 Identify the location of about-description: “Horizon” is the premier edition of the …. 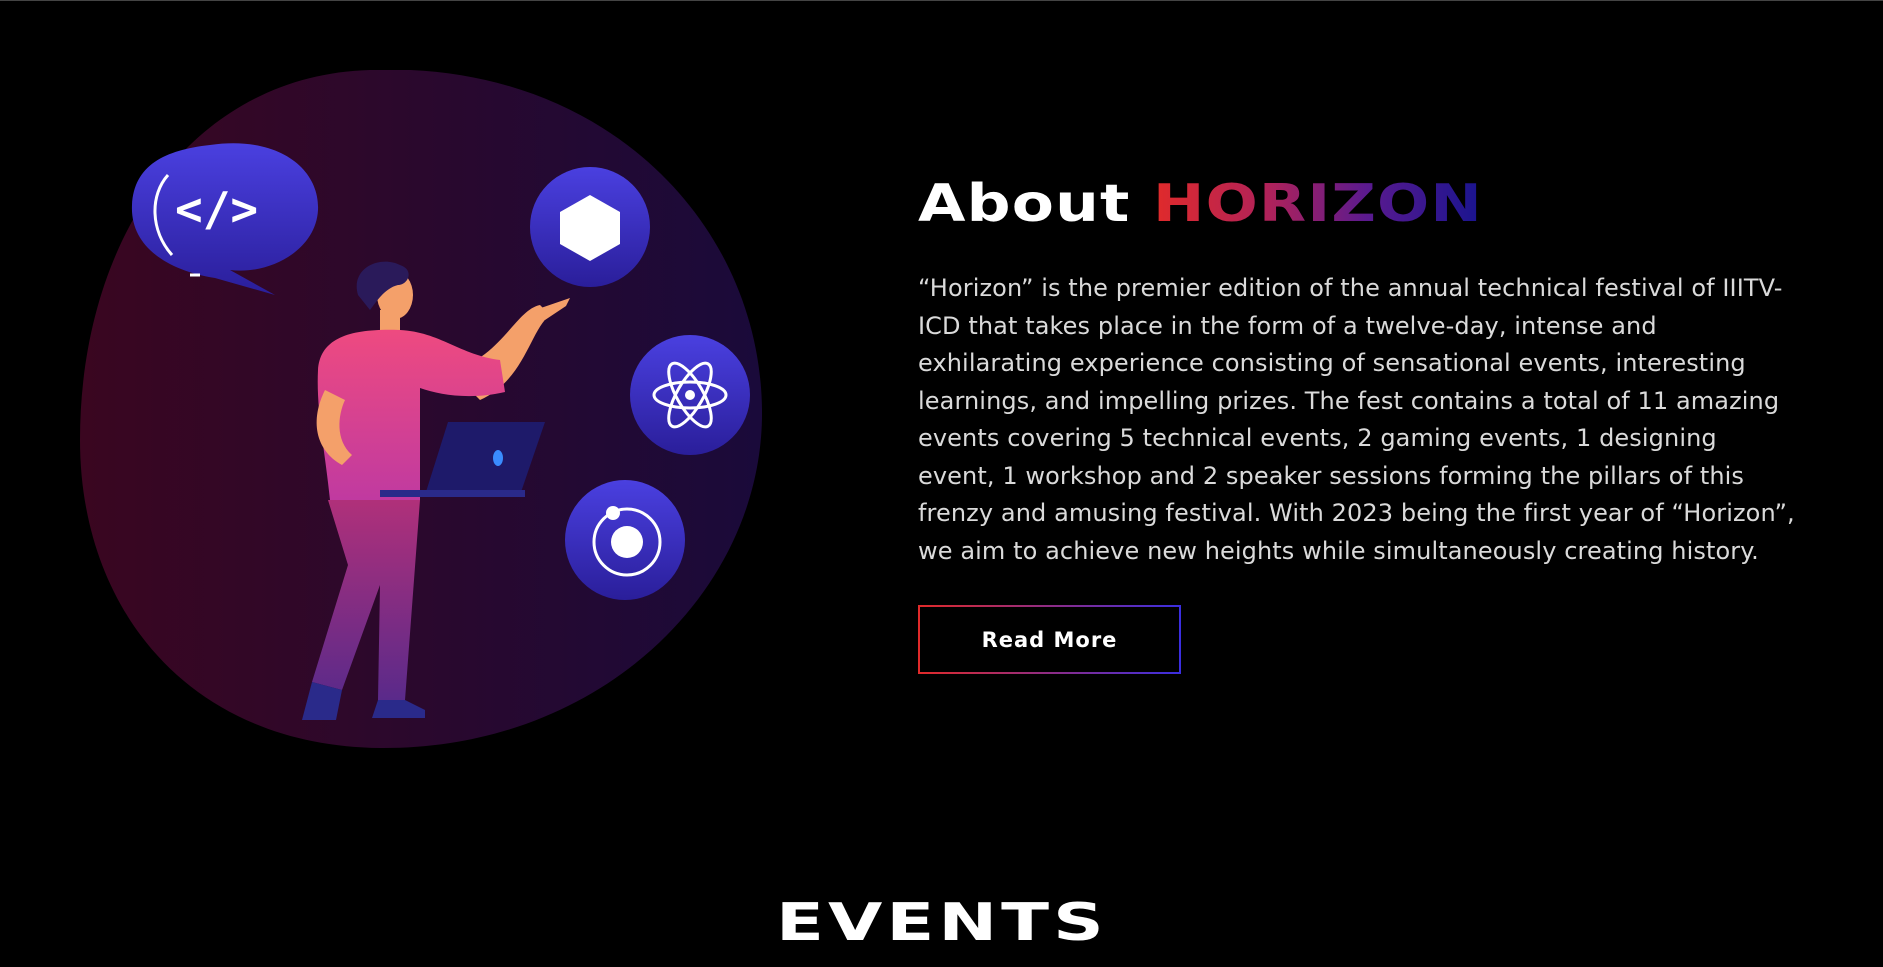
(1356, 419).